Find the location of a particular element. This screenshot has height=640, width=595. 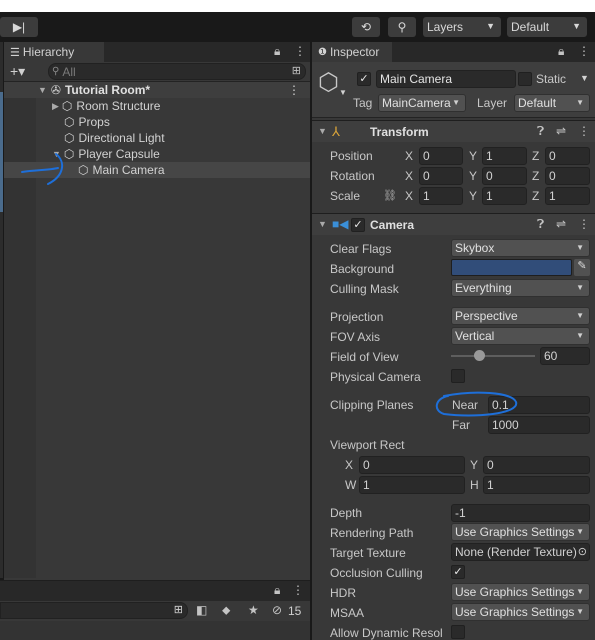

rendering-path-dropdown: Use Graphics Settings ▼ is located at coordinates (520, 532).